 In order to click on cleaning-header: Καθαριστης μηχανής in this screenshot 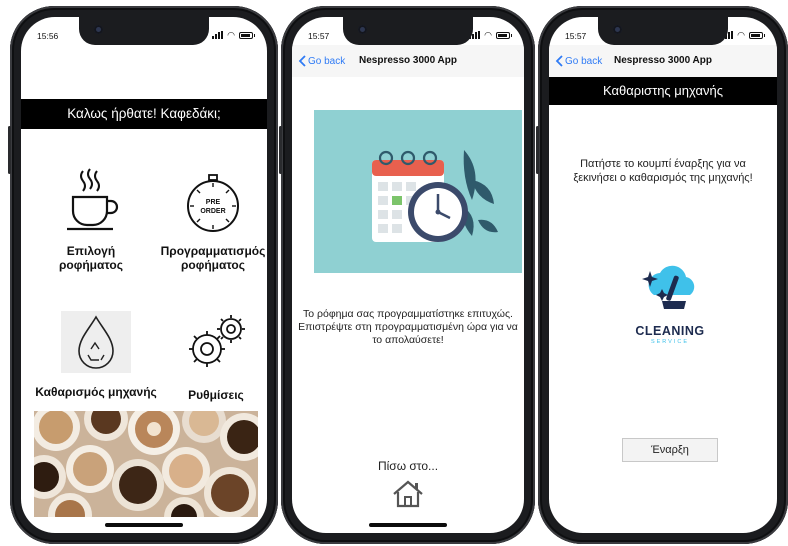, I will do `click(663, 91)`.